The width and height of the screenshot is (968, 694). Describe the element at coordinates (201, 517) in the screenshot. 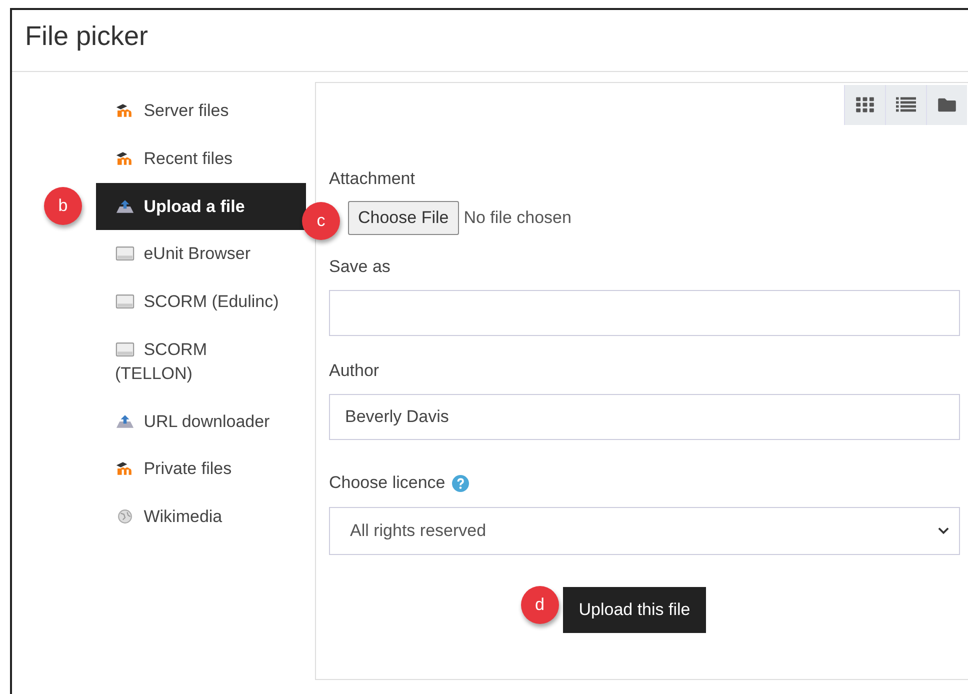

I see `sidebar-item: Wikimedia` at that location.